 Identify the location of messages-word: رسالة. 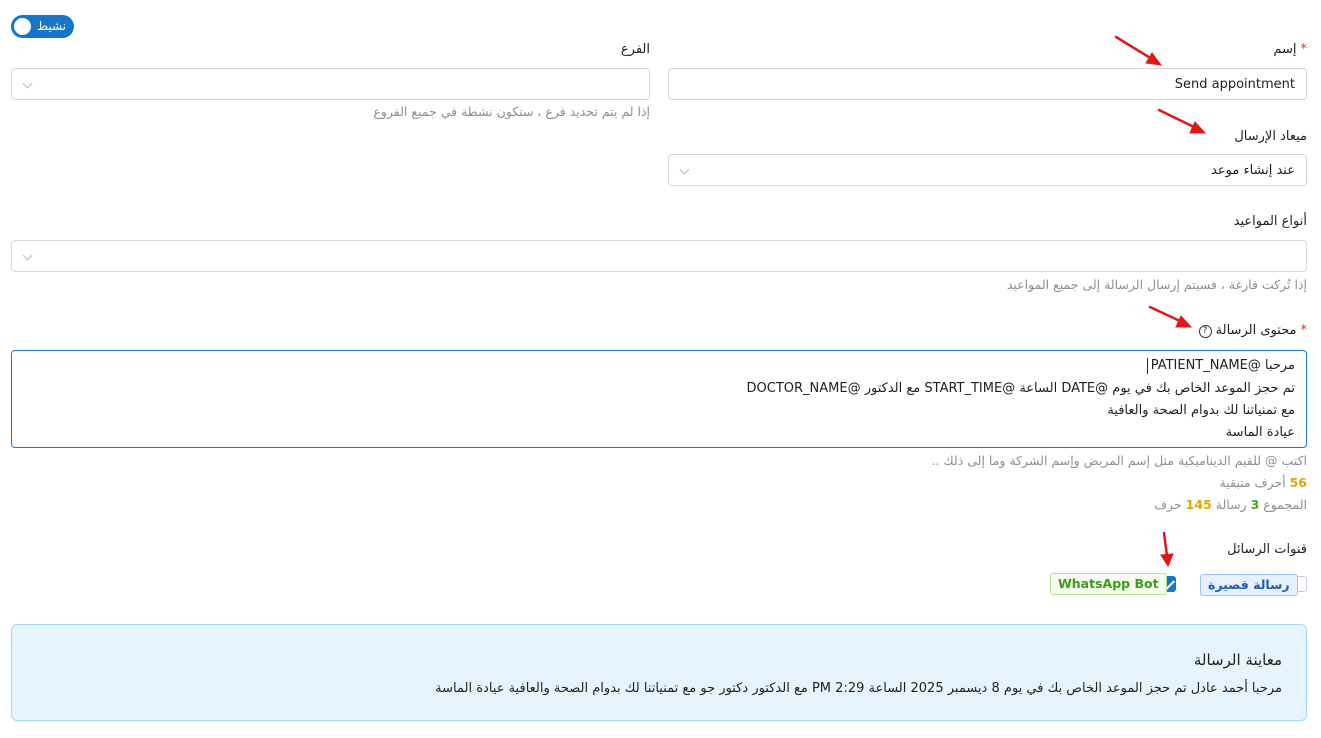
(1231, 504).